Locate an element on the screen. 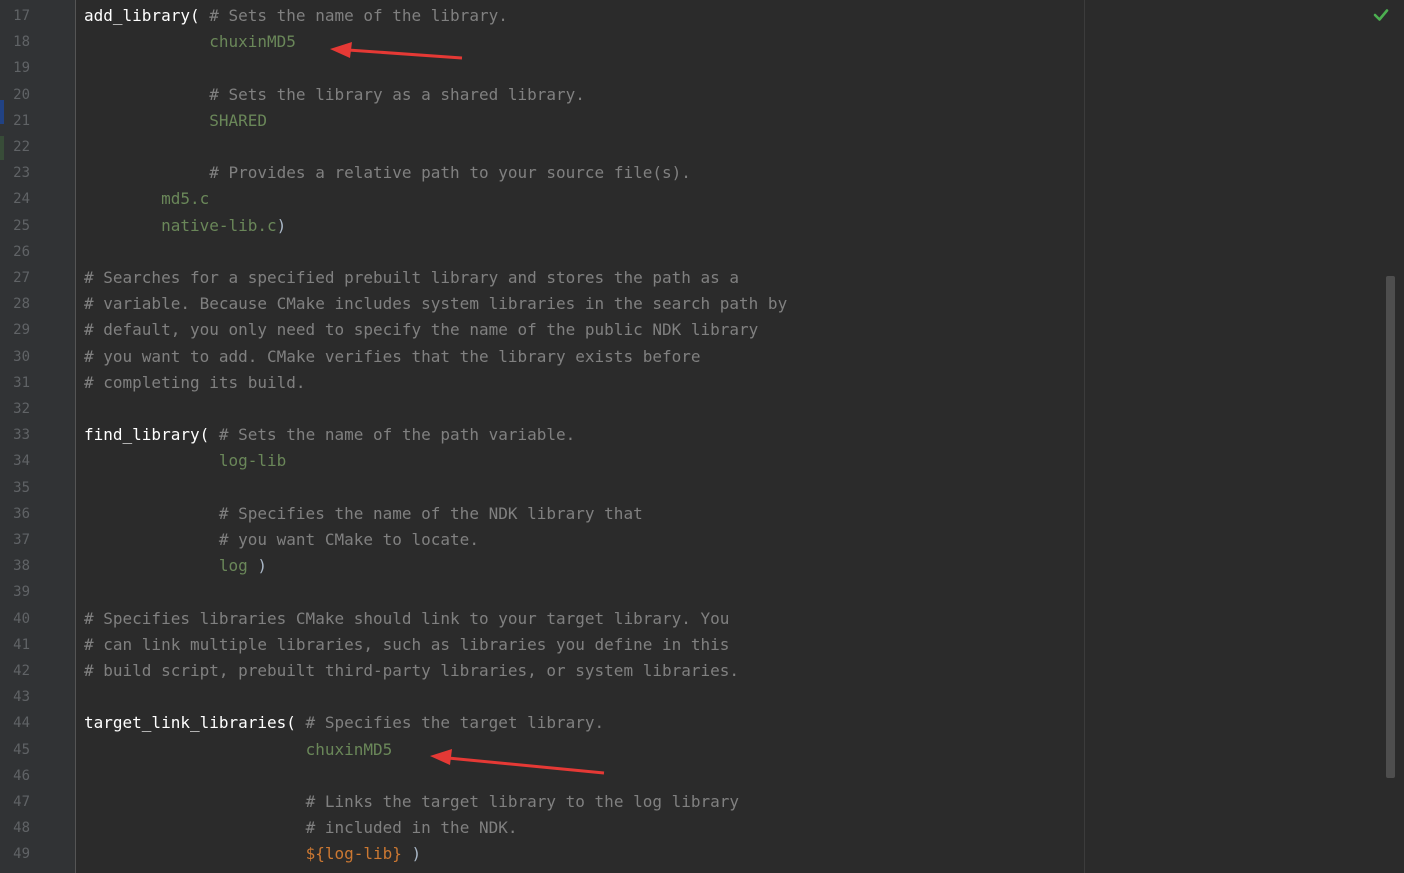  code-token: target_link_libraries( is located at coordinates (190, 723).